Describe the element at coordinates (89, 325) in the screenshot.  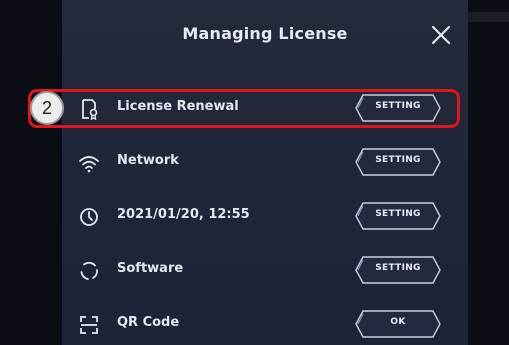
I see `qr-code-icon` at that location.